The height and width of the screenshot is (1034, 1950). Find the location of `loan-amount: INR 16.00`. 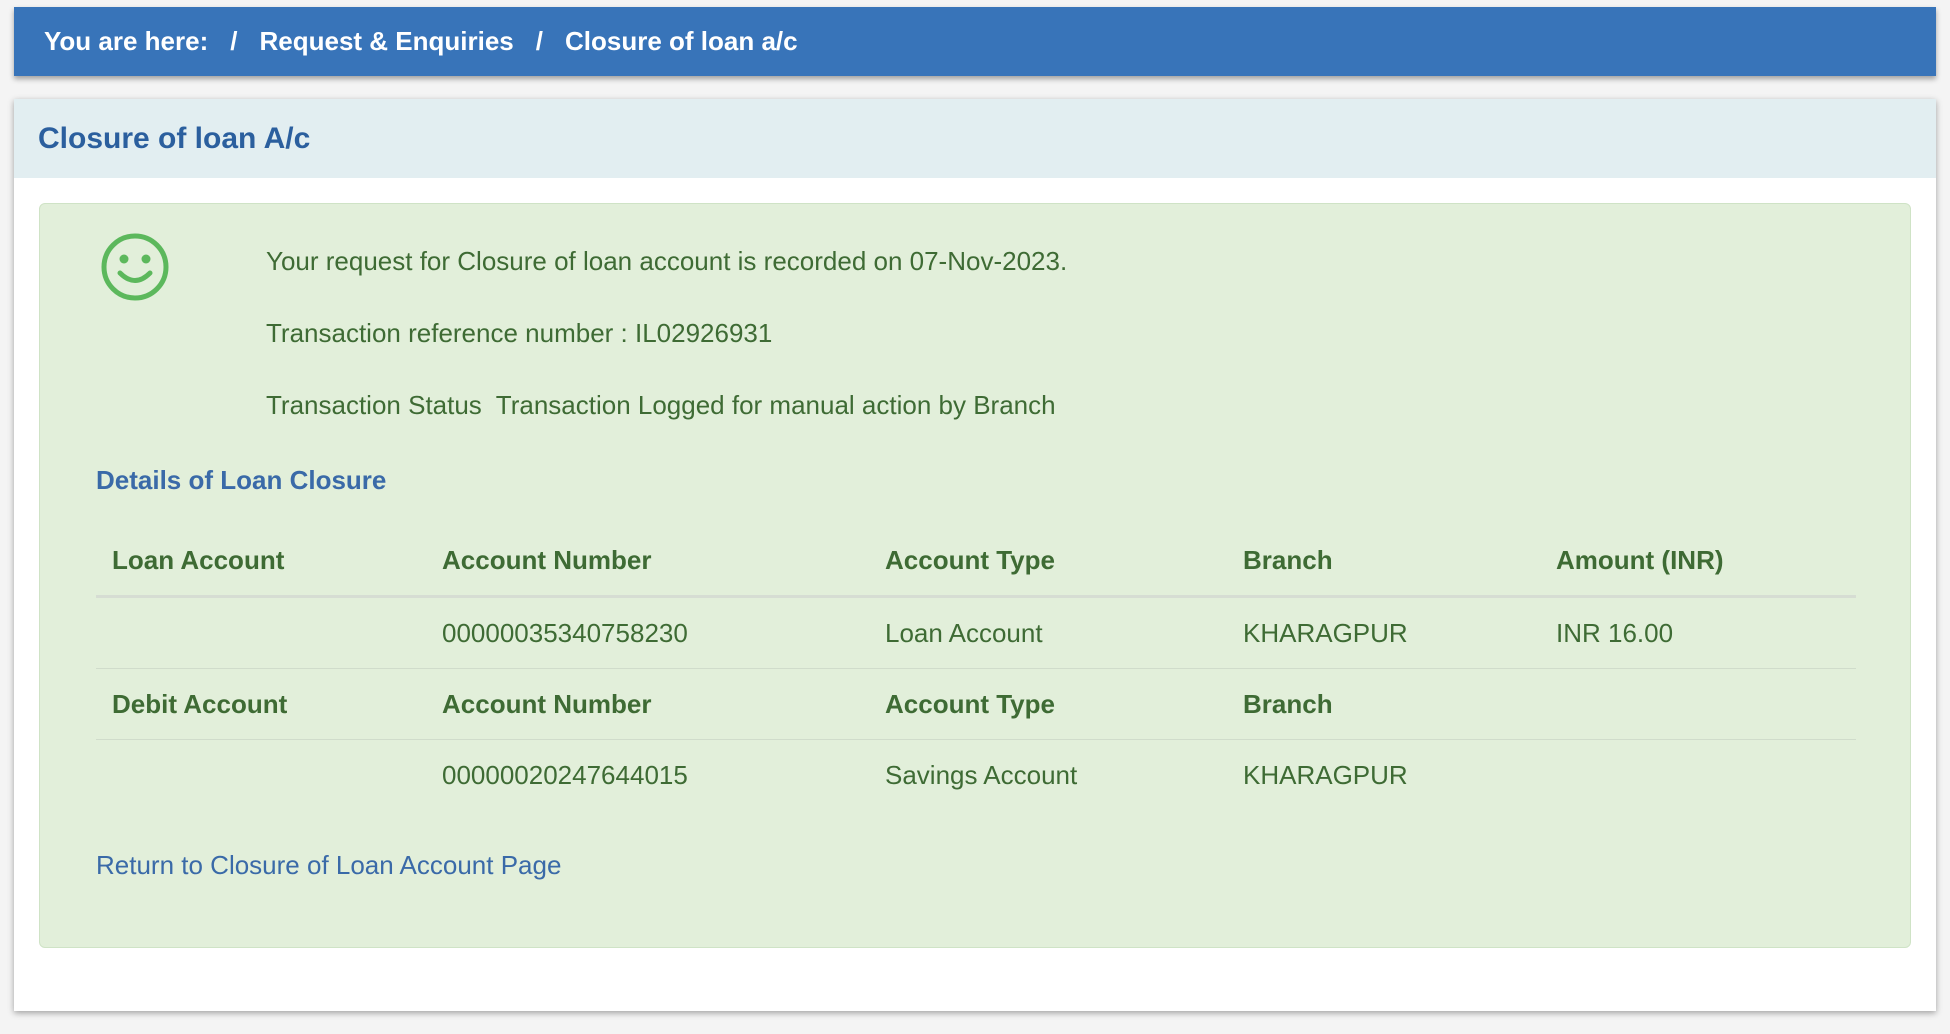

loan-amount: INR 16.00 is located at coordinates (1615, 633).